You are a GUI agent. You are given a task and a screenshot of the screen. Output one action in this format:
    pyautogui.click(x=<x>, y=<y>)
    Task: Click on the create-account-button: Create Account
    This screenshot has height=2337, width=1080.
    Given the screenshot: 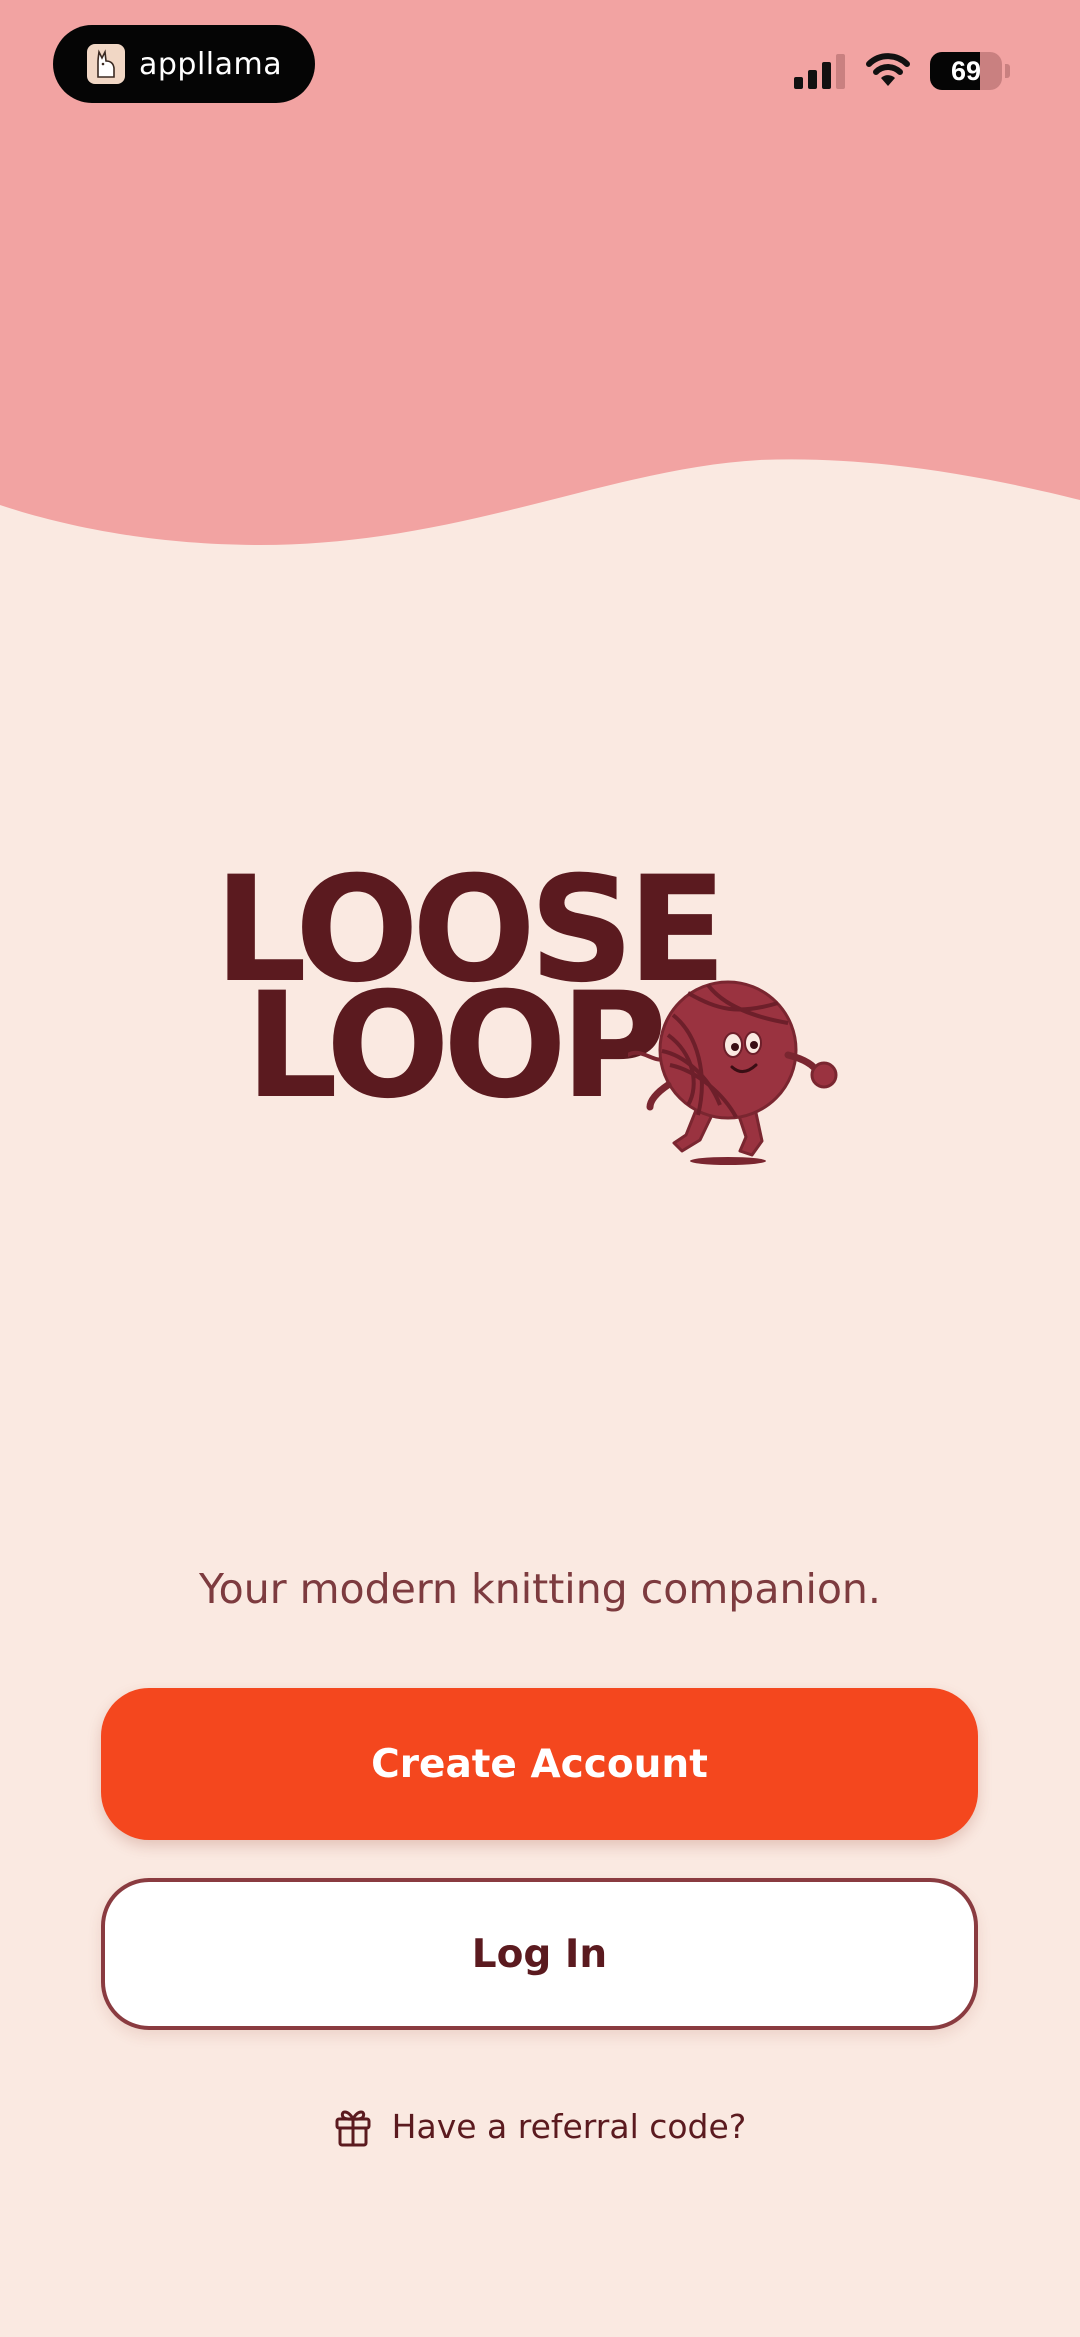 What is the action you would take?
    pyautogui.click(x=539, y=1764)
    